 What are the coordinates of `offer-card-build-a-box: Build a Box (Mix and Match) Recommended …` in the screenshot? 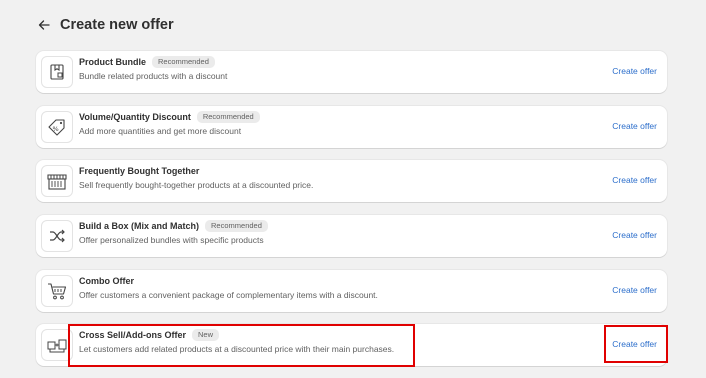 It's located at (351, 236).